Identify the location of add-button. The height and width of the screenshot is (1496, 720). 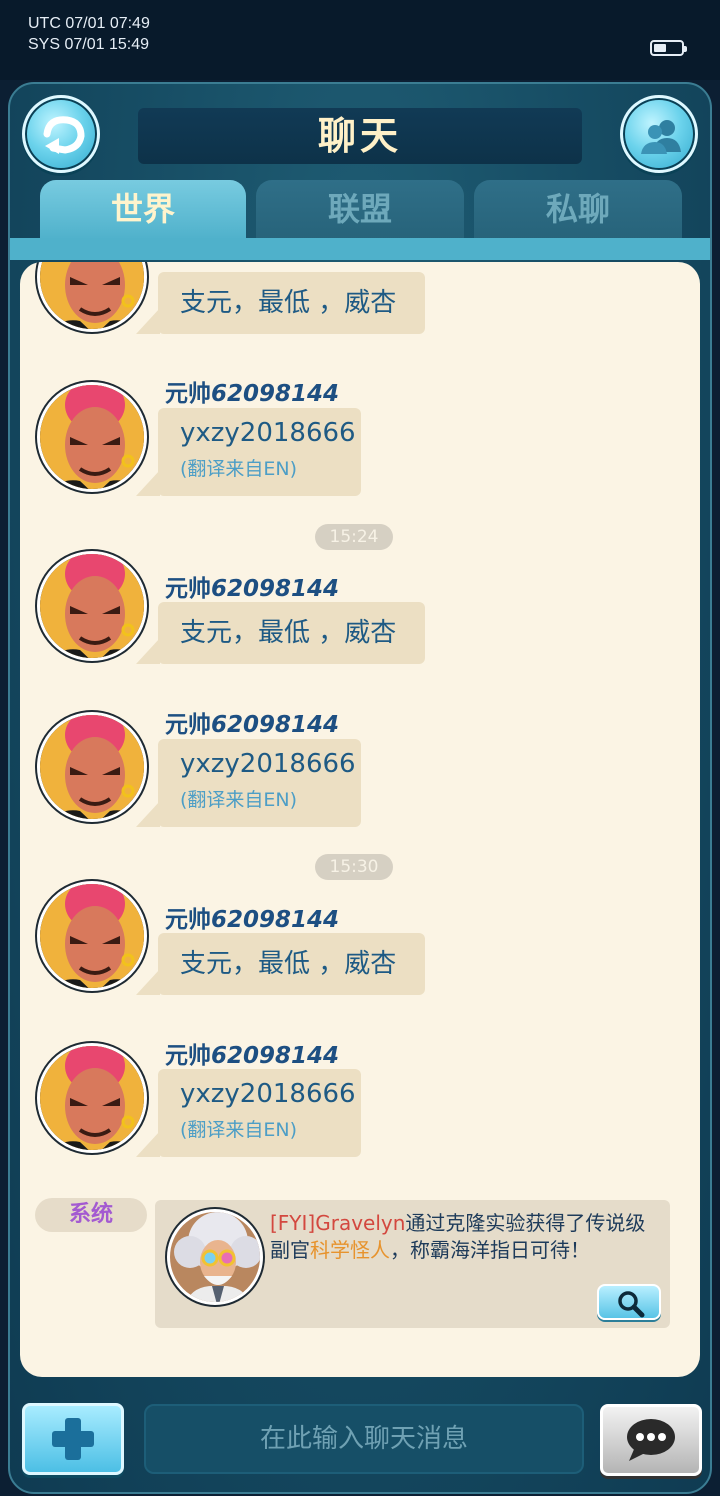
(73, 1439).